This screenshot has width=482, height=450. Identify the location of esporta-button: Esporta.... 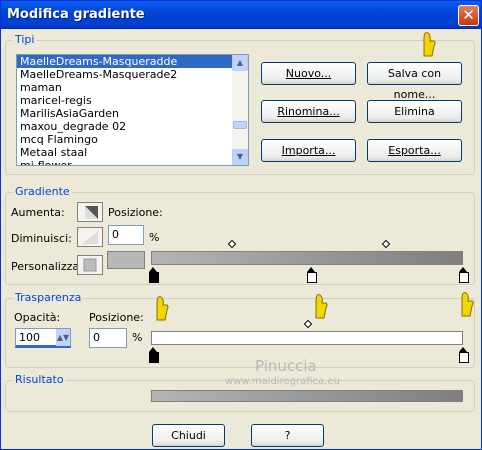
(414, 150).